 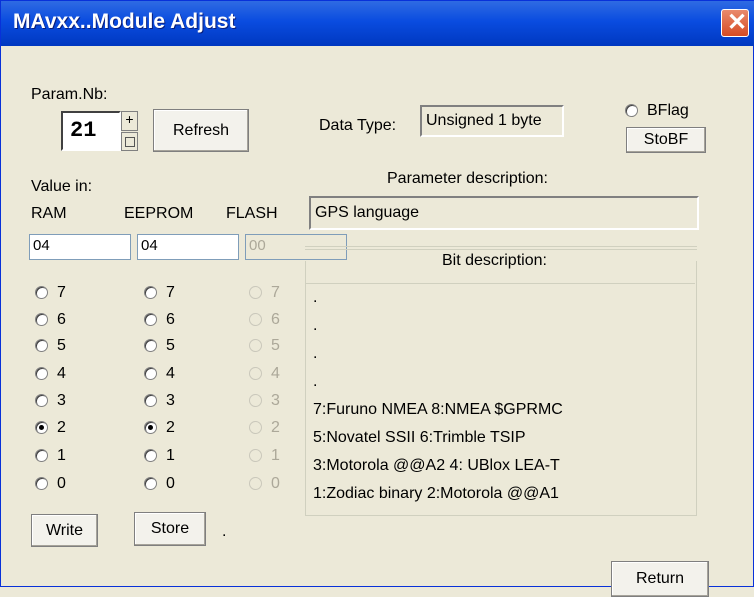 I want to click on data-type-value: Unsigned 1 byte, so click(x=492, y=121).